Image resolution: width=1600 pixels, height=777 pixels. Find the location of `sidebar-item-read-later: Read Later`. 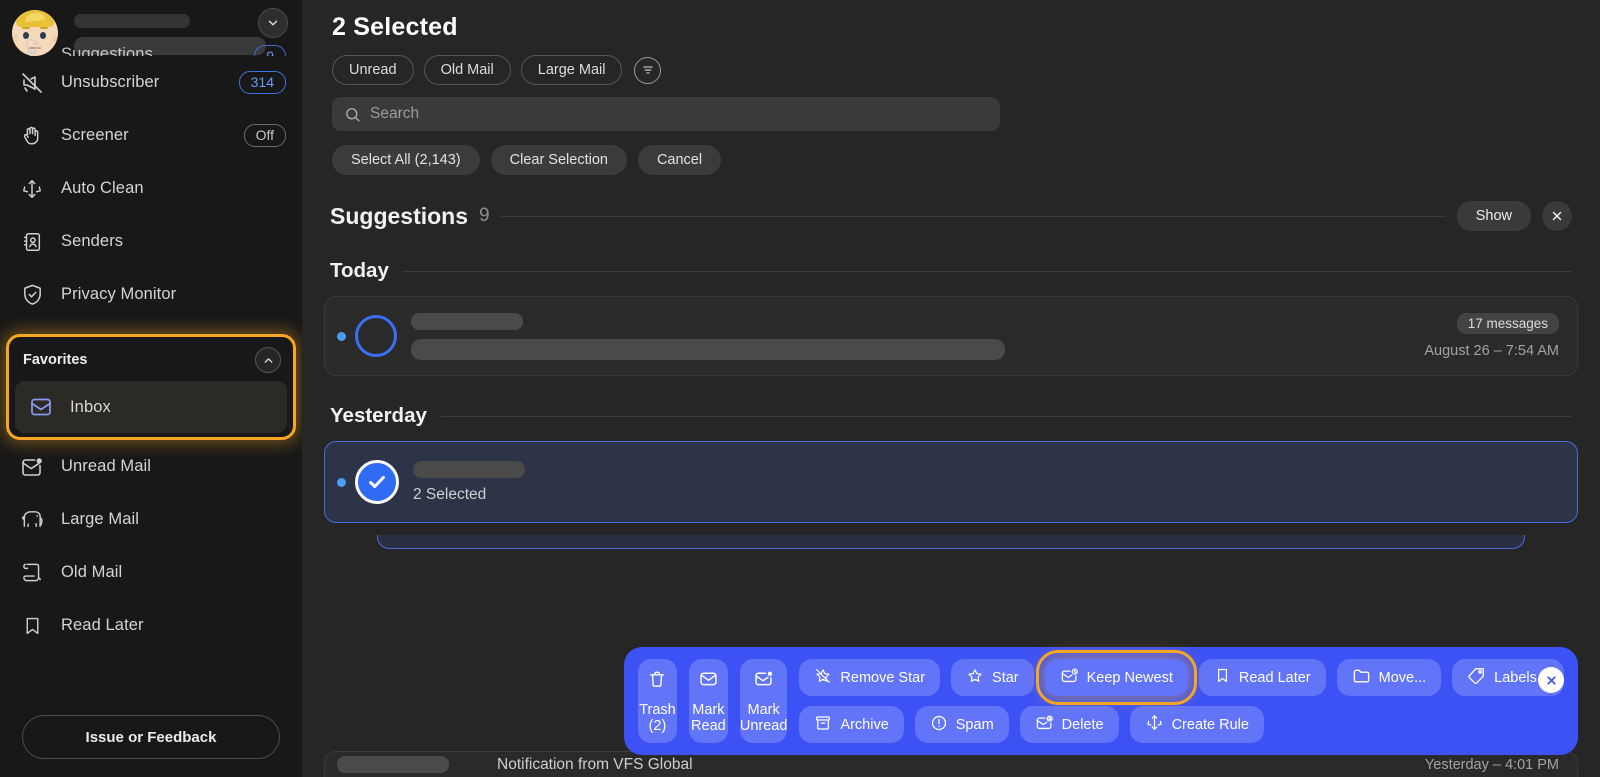

sidebar-item-read-later: Read Later is located at coordinates (151, 625).